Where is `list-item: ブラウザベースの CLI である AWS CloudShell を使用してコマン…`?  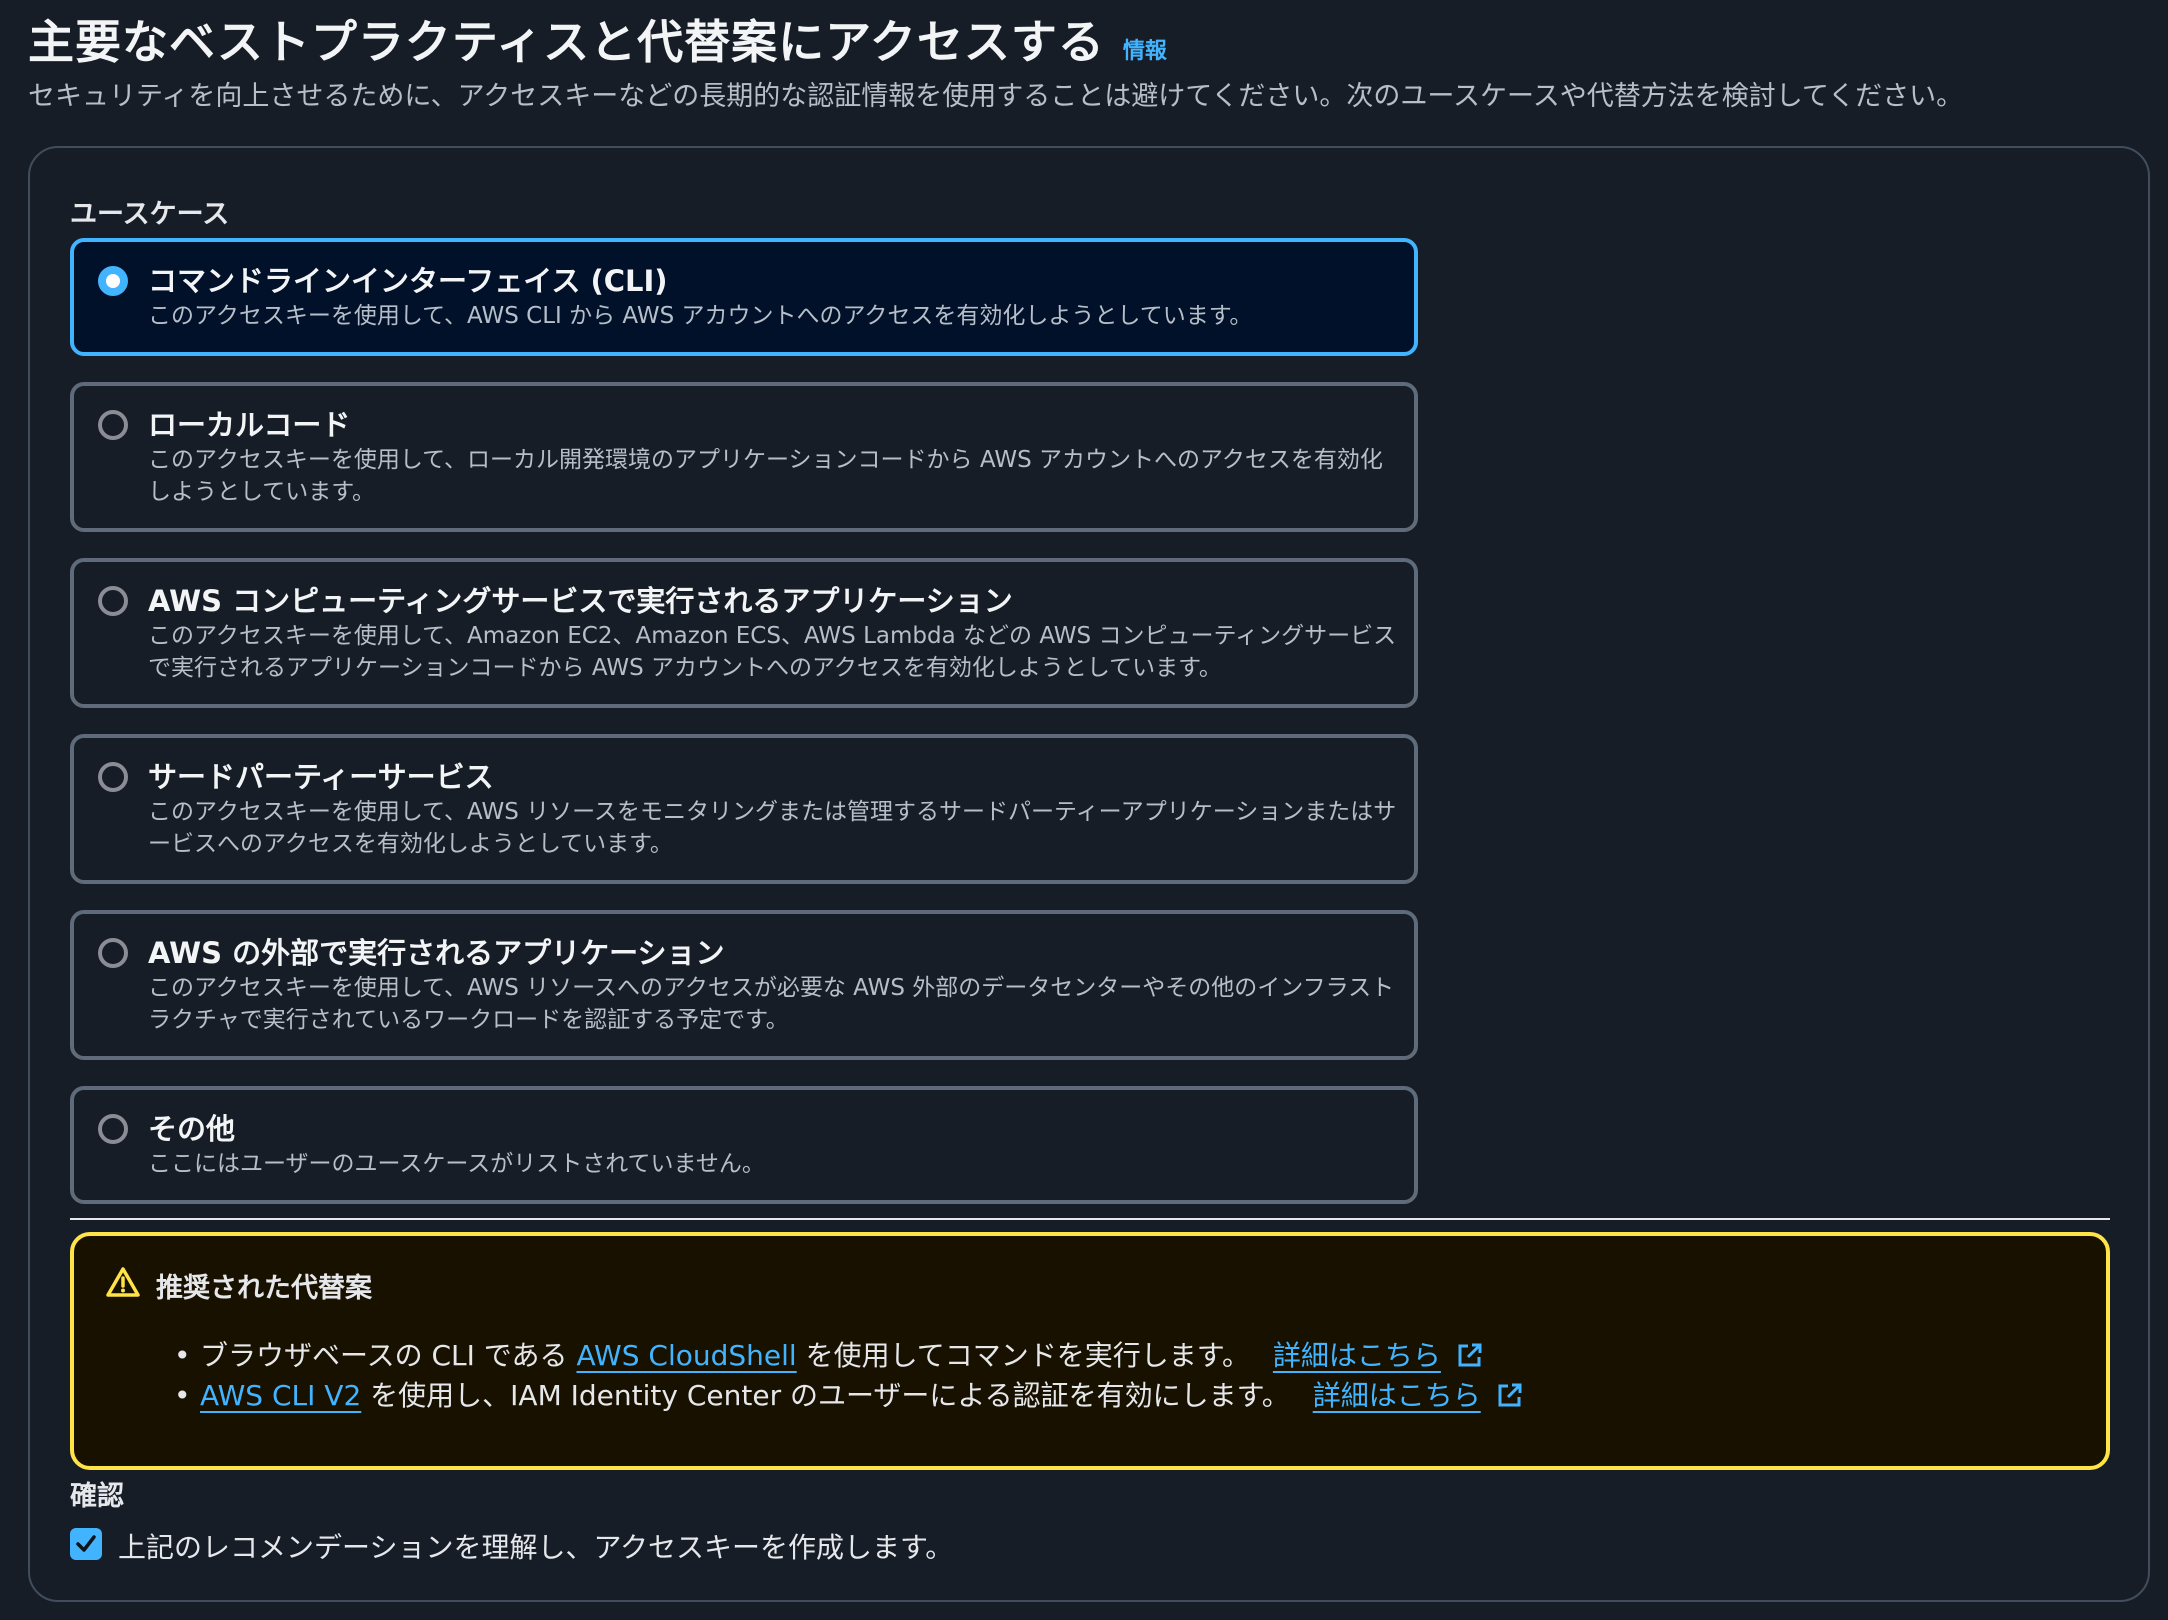
list-item: ブラウザベースの CLI である AWS CloudShell を使用してコマン… is located at coordinates (849, 1356).